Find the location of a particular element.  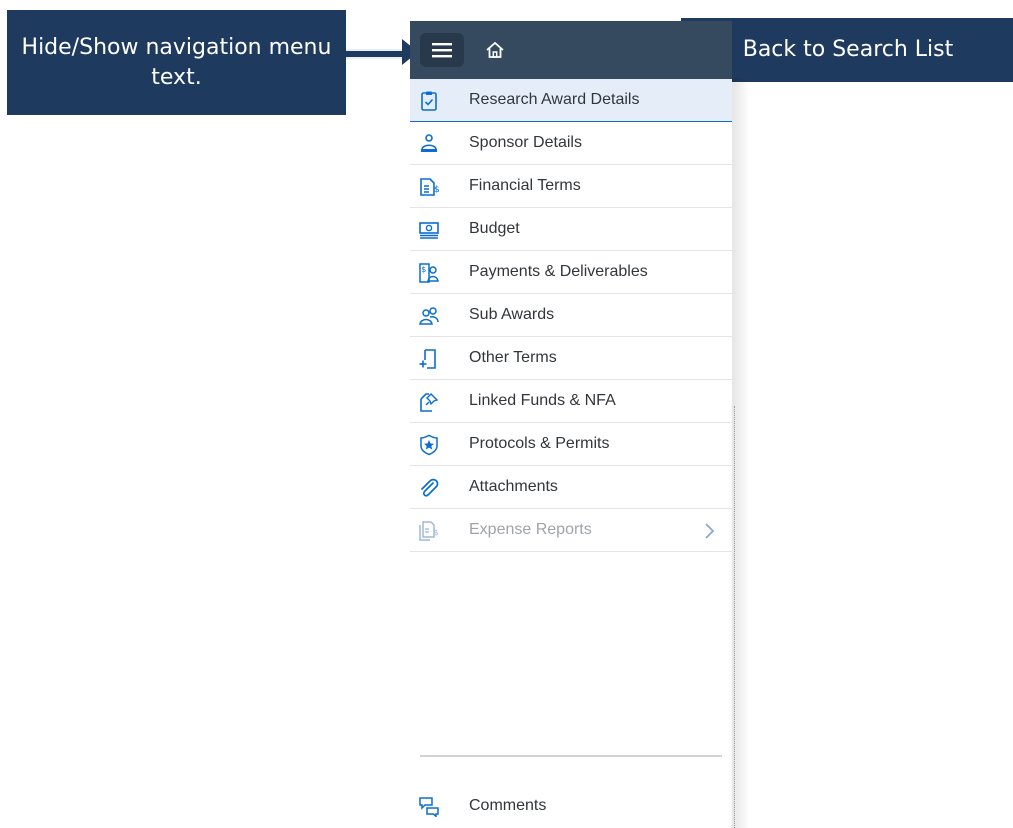

paperclip-icon is located at coordinates (430, 487).